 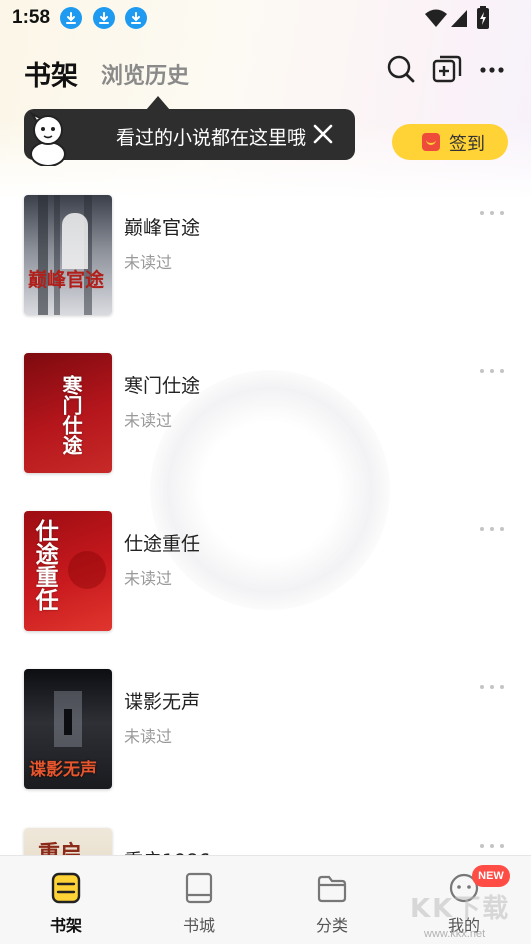 What do you see at coordinates (199, 888) in the screenshot?
I see `book-icon` at bounding box center [199, 888].